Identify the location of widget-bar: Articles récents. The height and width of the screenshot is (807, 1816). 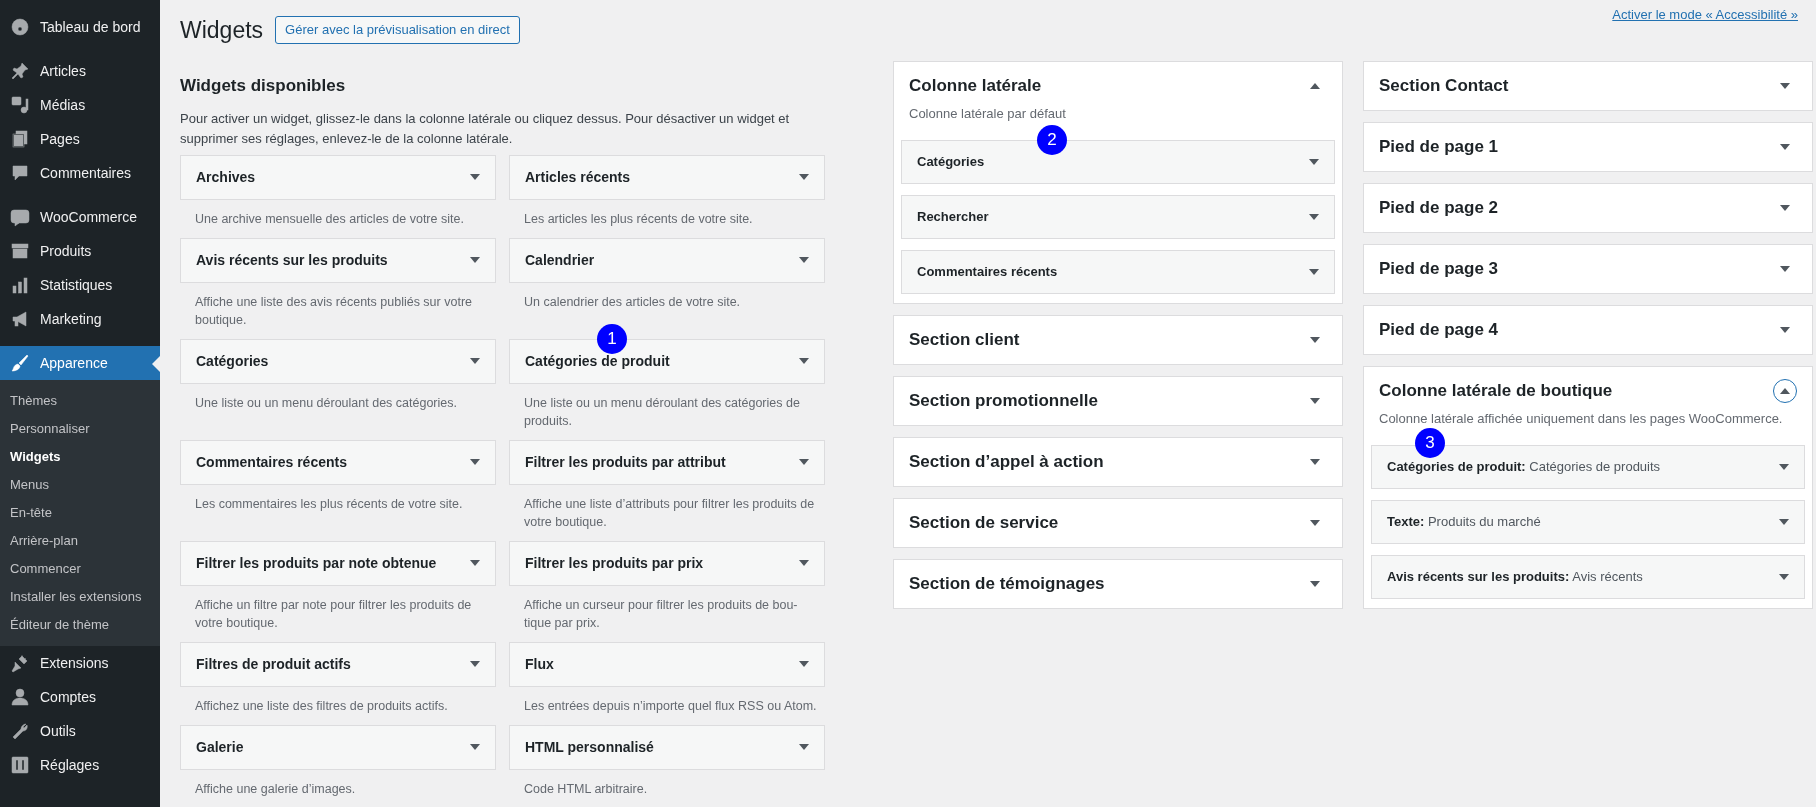
(667, 177).